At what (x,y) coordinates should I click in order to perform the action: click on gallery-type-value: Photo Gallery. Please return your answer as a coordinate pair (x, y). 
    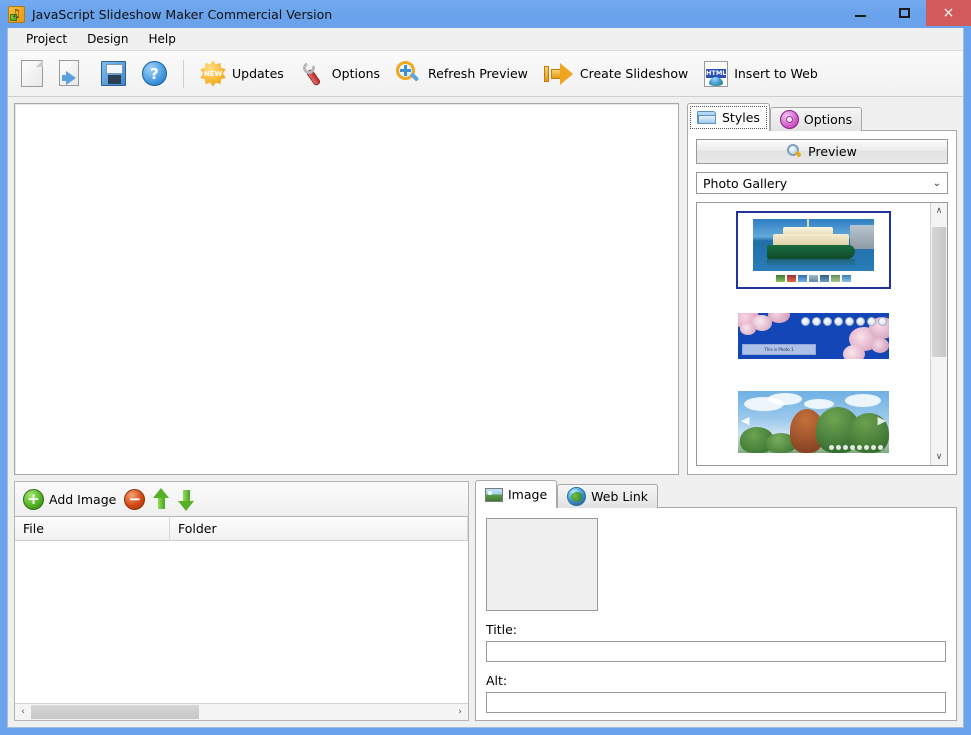
    Looking at the image, I should click on (745, 183).